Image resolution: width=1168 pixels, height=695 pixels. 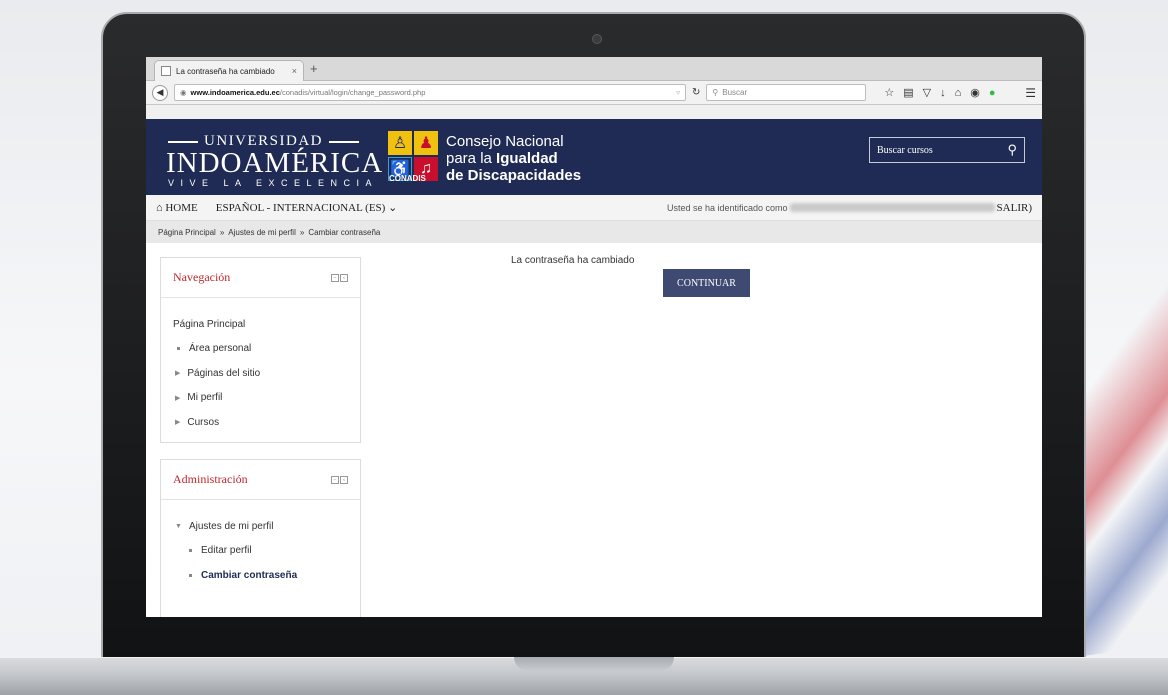 What do you see at coordinates (260, 422) in the screenshot?
I see `nav-item-cursos: ▶ Cursos` at bounding box center [260, 422].